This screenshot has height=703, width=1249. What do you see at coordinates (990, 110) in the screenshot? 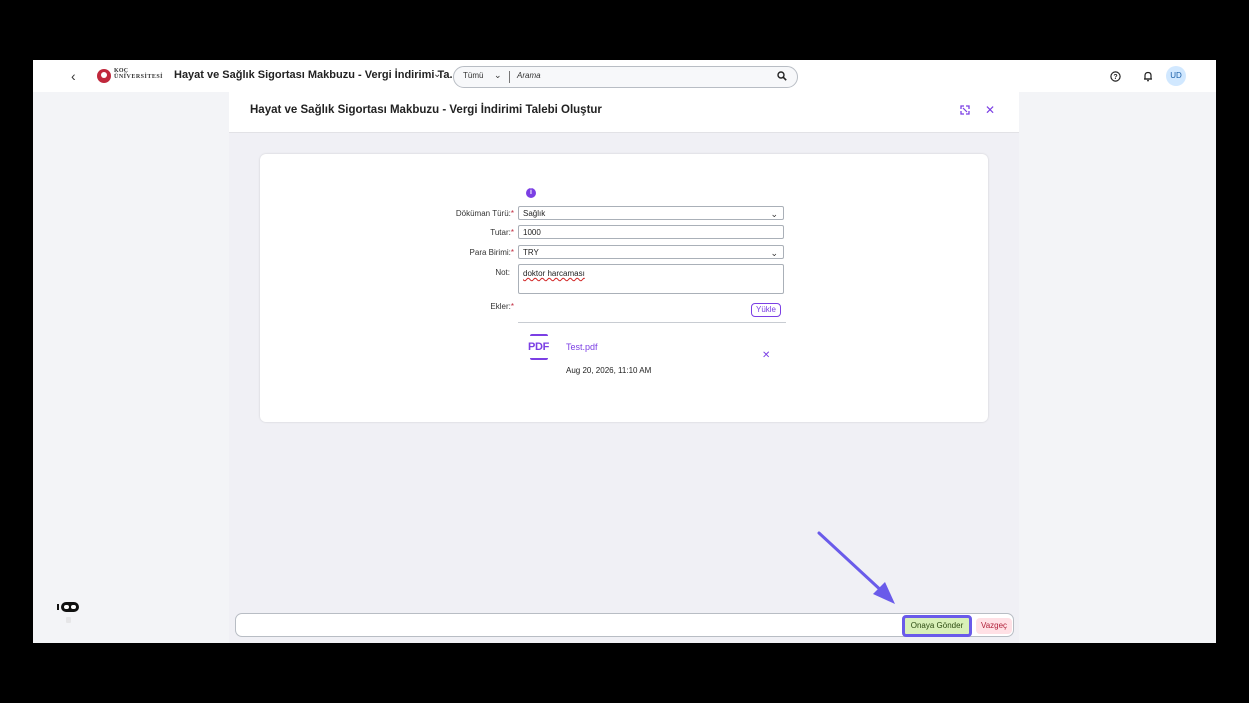
I see `close-icon: ✕` at bounding box center [990, 110].